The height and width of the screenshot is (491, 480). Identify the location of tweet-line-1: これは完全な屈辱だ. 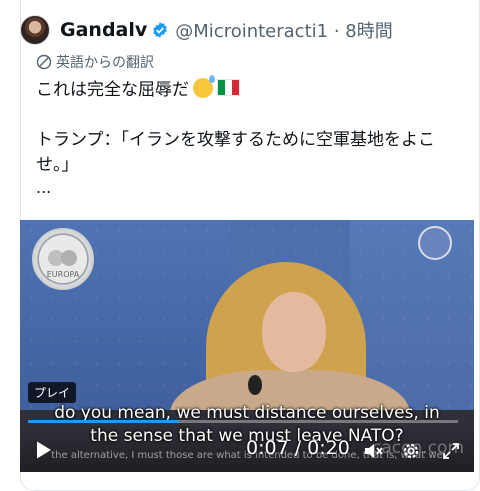
(112, 90).